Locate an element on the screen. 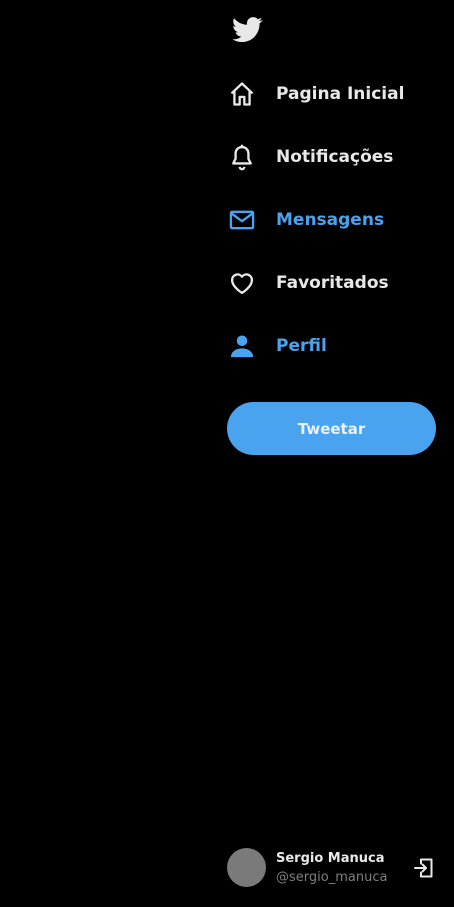 This screenshot has width=454, height=907. nav-item-messages: Mensagens is located at coordinates (338, 220).